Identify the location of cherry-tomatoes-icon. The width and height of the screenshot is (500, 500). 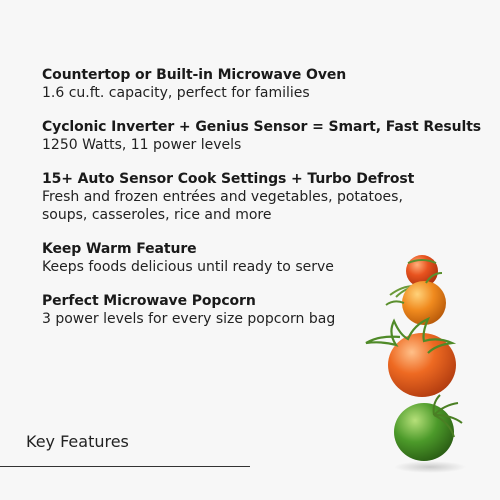
(430, 360).